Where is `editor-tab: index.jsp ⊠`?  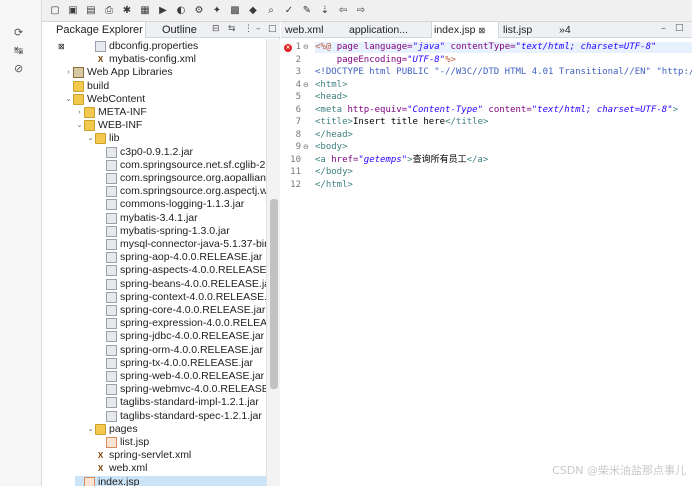 editor-tab: index.jsp ⊠ is located at coordinates (465, 30).